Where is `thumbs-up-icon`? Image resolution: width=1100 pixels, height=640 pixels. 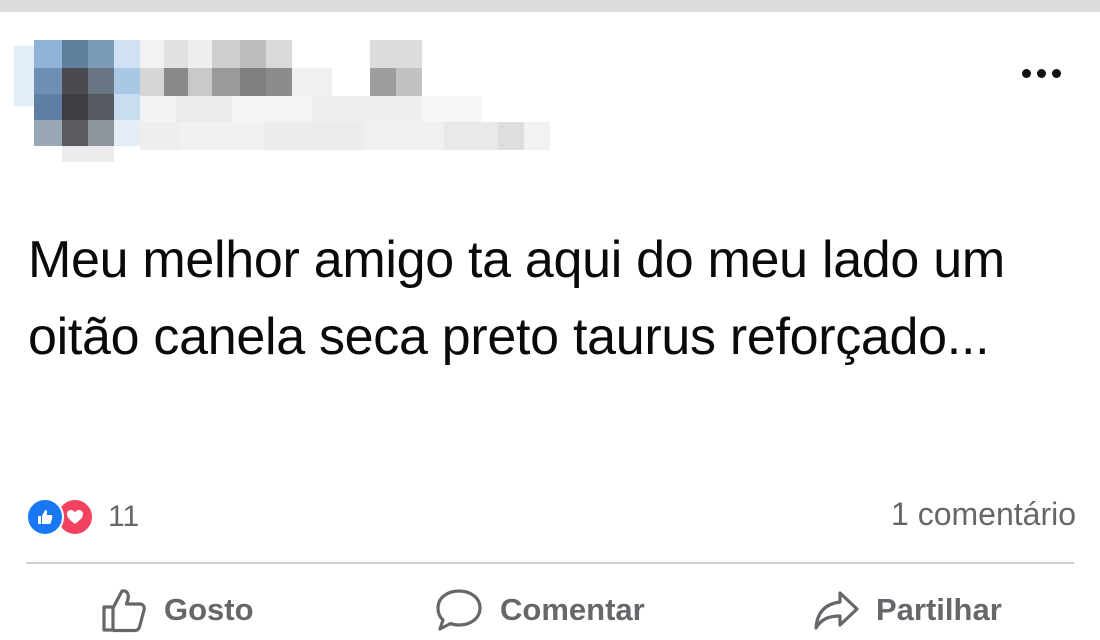
thumbs-up-icon is located at coordinates (124, 610).